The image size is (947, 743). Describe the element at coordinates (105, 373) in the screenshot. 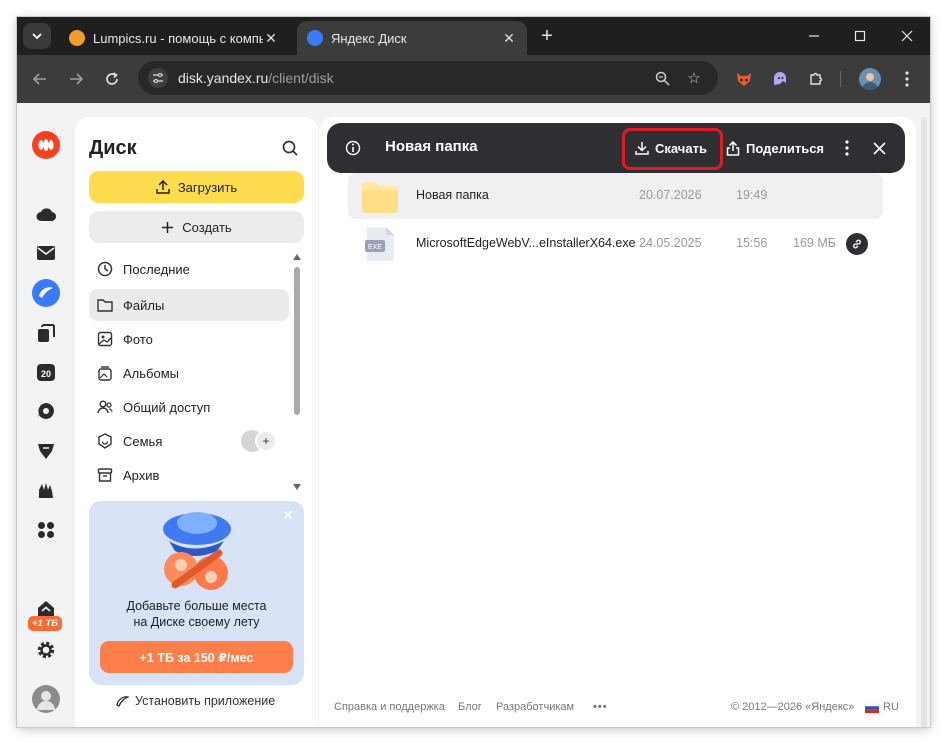

I see `album-icon` at that location.